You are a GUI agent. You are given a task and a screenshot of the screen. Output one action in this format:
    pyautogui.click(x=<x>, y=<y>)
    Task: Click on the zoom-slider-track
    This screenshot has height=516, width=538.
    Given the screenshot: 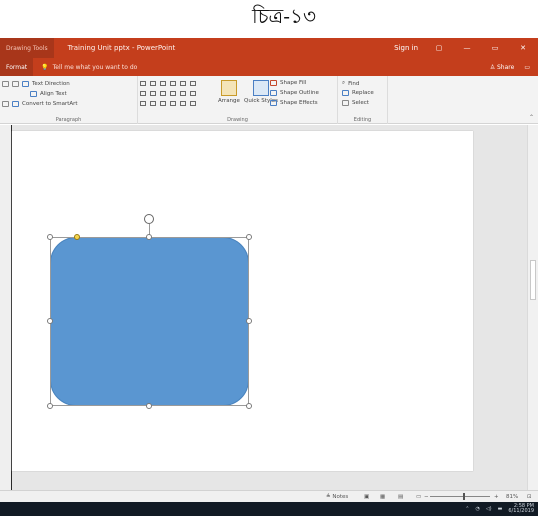 What is the action you would take?
    pyautogui.click(x=460, y=496)
    